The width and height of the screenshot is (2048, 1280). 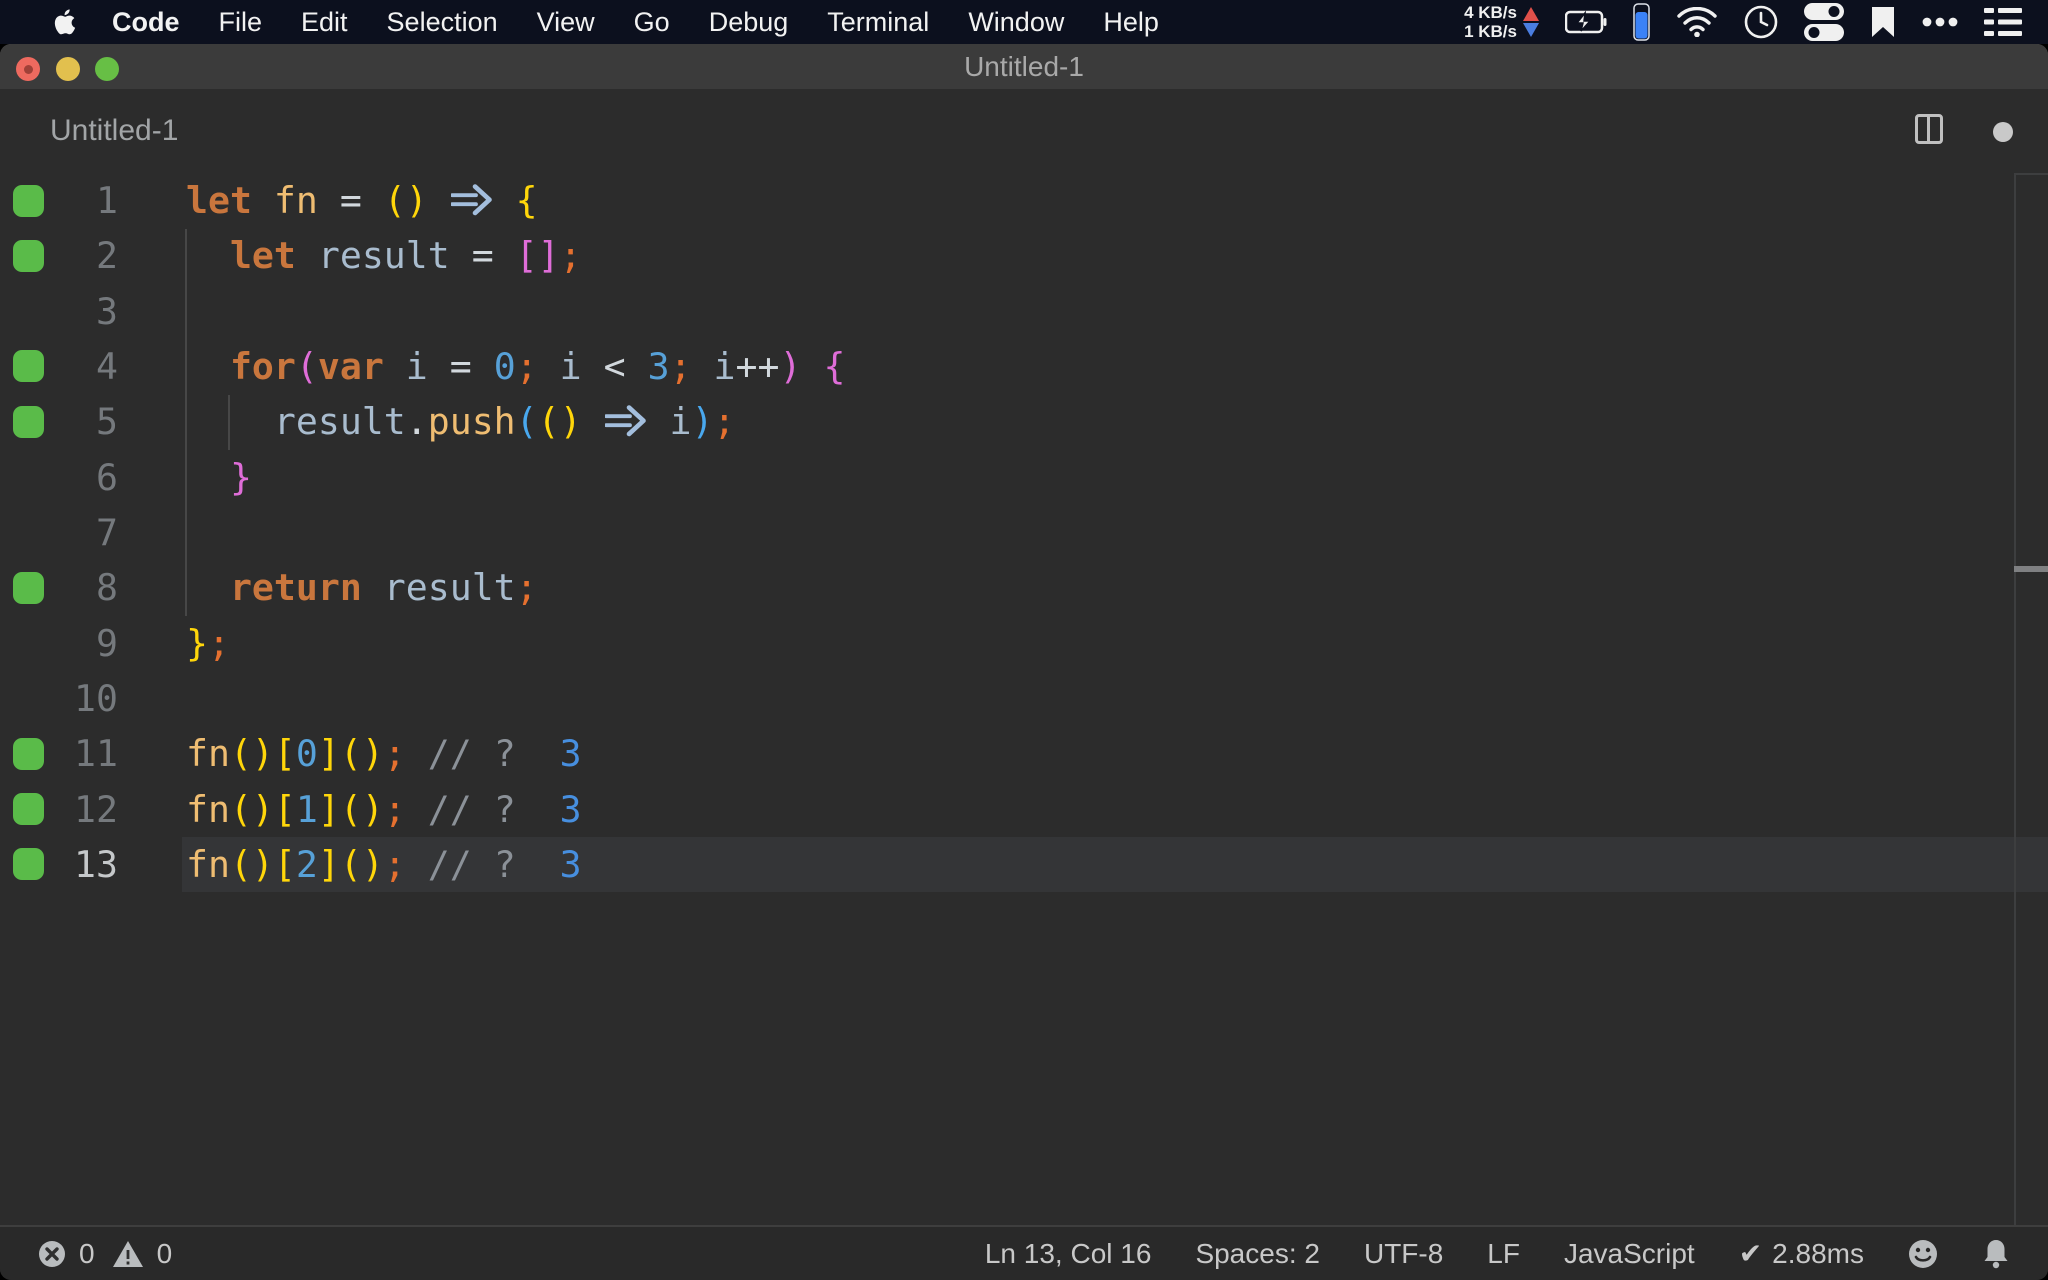 What do you see at coordinates (1824, 22) in the screenshot?
I see `toggles-icon` at bounding box center [1824, 22].